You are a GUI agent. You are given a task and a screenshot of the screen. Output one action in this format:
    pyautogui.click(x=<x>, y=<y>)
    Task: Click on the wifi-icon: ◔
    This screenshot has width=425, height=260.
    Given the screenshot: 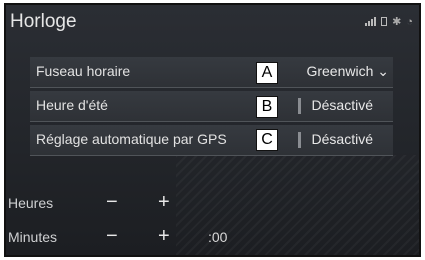 What is the action you would take?
    pyautogui.click(x=409, y=21)
    